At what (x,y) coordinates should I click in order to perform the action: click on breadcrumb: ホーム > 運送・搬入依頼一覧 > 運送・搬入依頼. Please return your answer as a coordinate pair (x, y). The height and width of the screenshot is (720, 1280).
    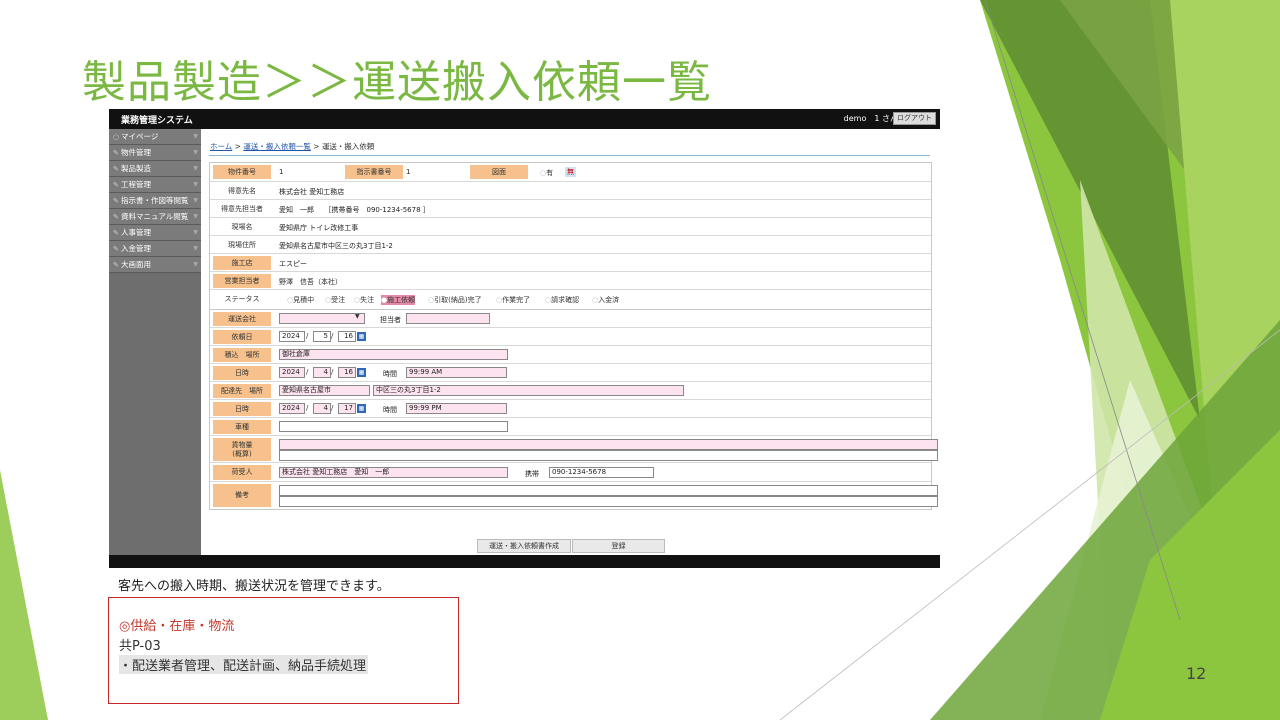
    Looking at the image, I should click on (292, 146).